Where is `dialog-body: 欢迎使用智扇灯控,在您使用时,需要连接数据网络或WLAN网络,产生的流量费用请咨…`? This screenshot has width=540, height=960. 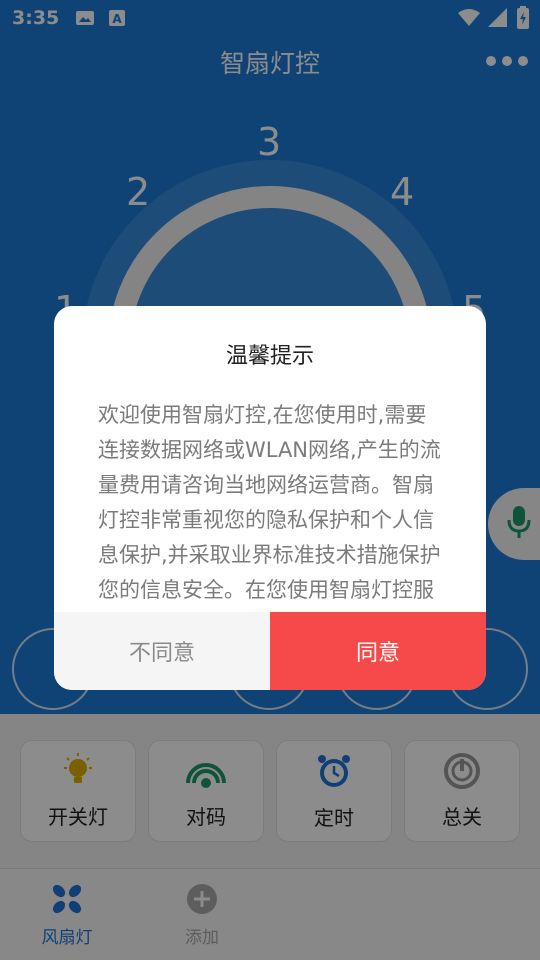
dialog-body: 欢迎使用智扇灯控,在您使用时,需要连接数据网络或WLAN网络,产生的流量费用请咨… is located at coordinates (271, 505).